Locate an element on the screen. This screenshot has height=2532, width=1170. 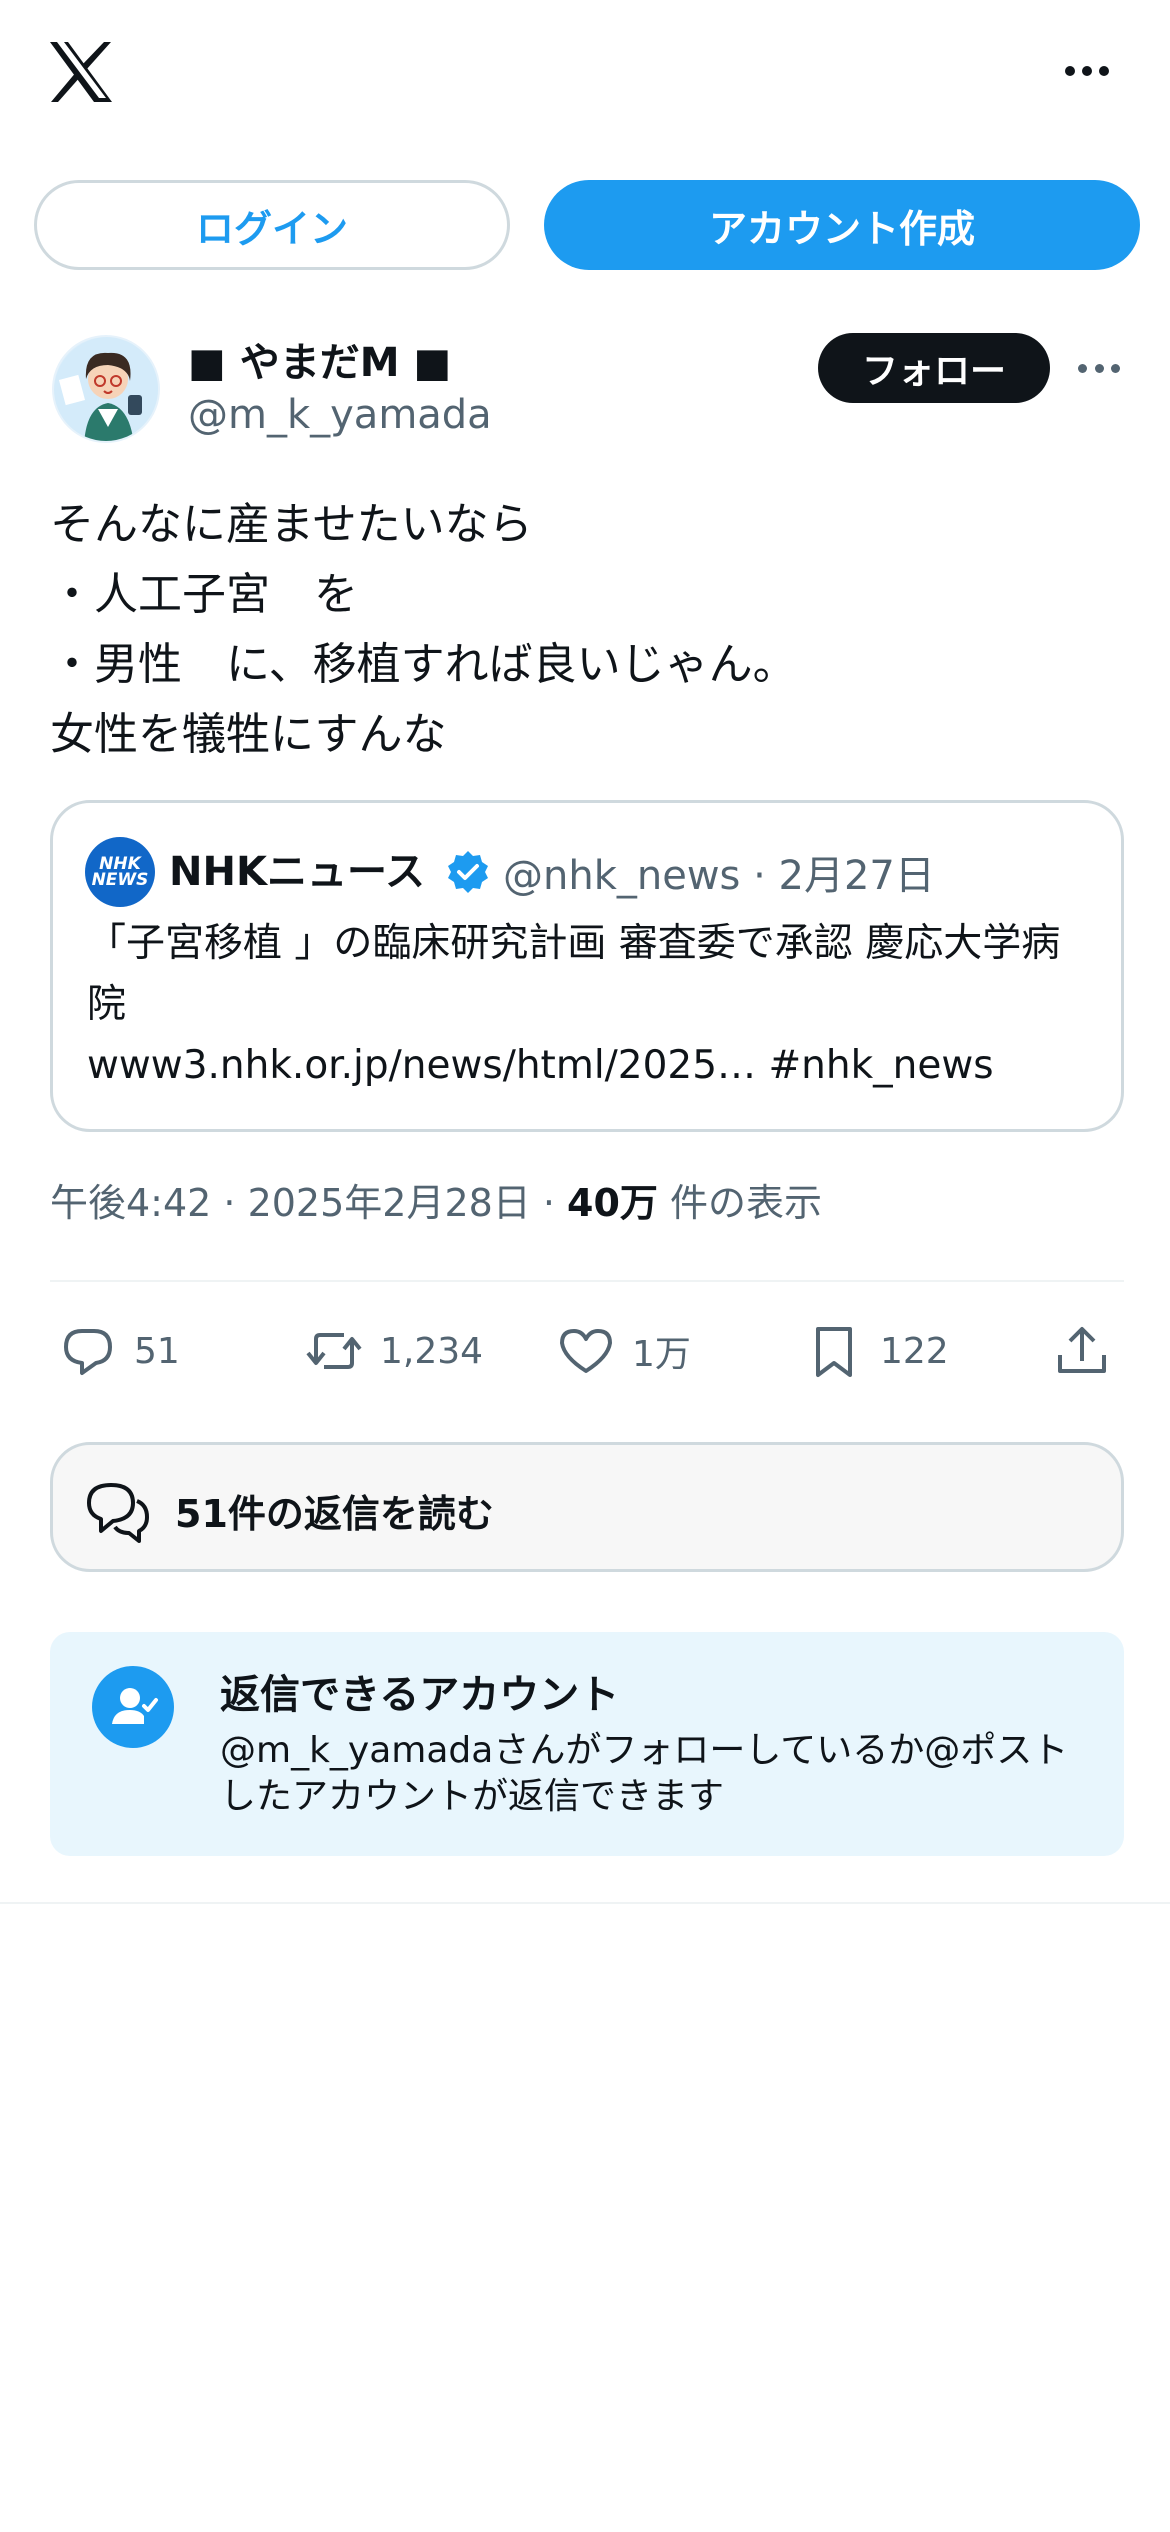
chat-bubbles-icon is located at coordinates (118, 1513).